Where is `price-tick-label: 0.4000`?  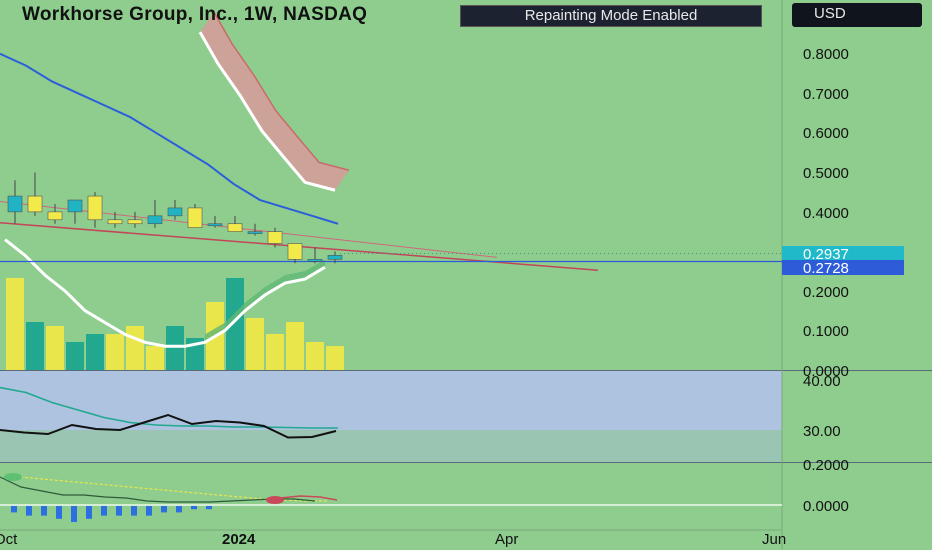
price-tick-label: 0.4000 is located at coordinates (826, 213).